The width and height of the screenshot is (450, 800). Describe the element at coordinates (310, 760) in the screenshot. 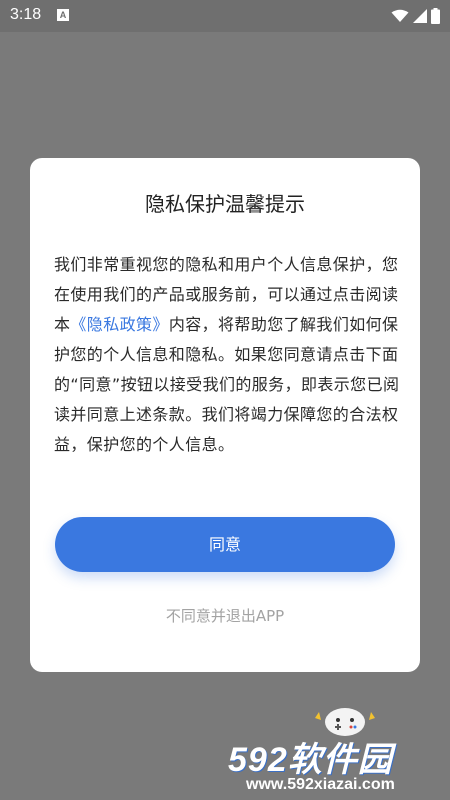

I see `watermark-logo: 592软件园` at that location.